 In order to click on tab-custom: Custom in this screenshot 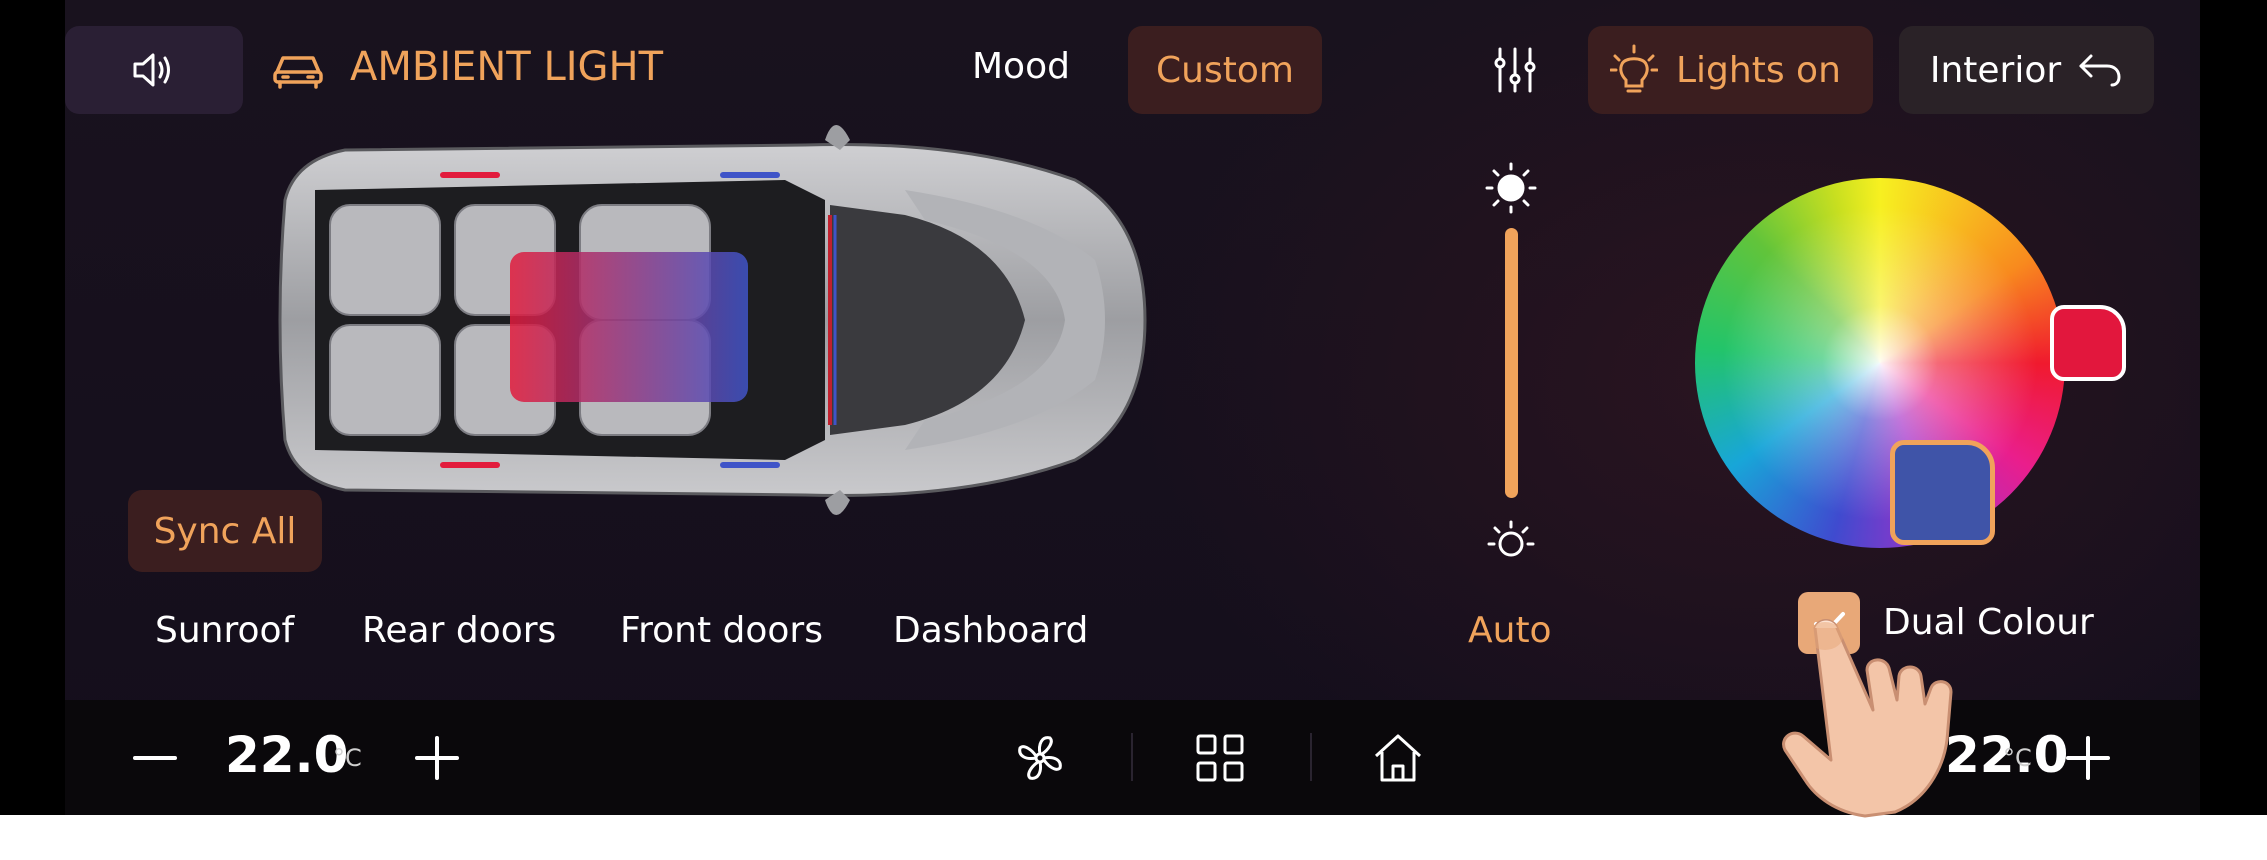, I will do `click(1225, 70)`.